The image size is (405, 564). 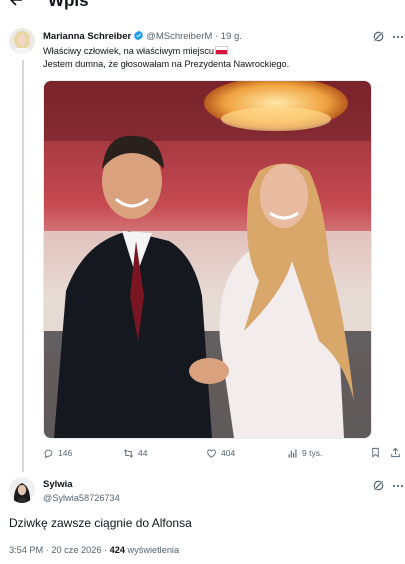 What do you see at coordinates (395, 452) in the screenshot?
I see `share-icon` at bounding box center [395, 452].